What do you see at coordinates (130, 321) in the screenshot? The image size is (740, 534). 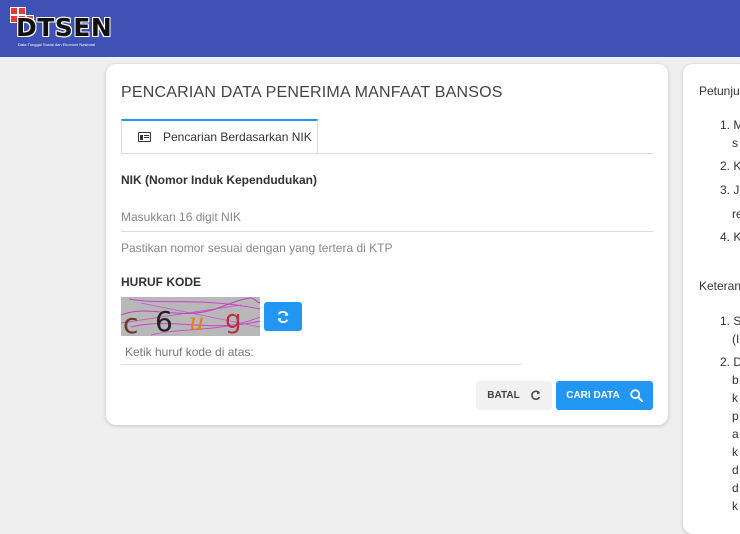 I see `svg-text: c` at bounding box center [130, 321].